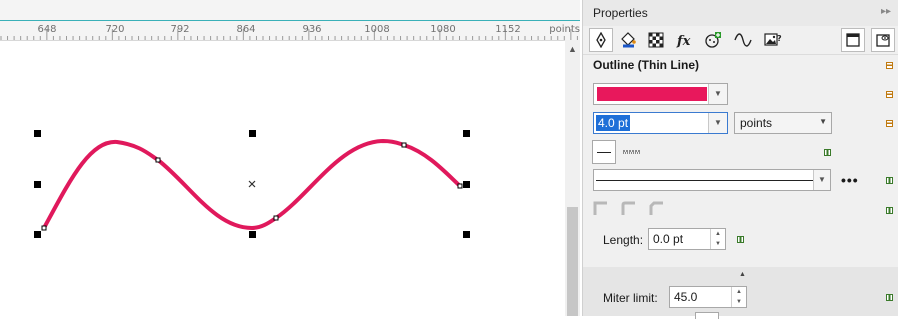 The height and width of the screenshot is (319, 898). I want to click on outline-width-combo: 4.0 pt ▼, so click(660, 123).